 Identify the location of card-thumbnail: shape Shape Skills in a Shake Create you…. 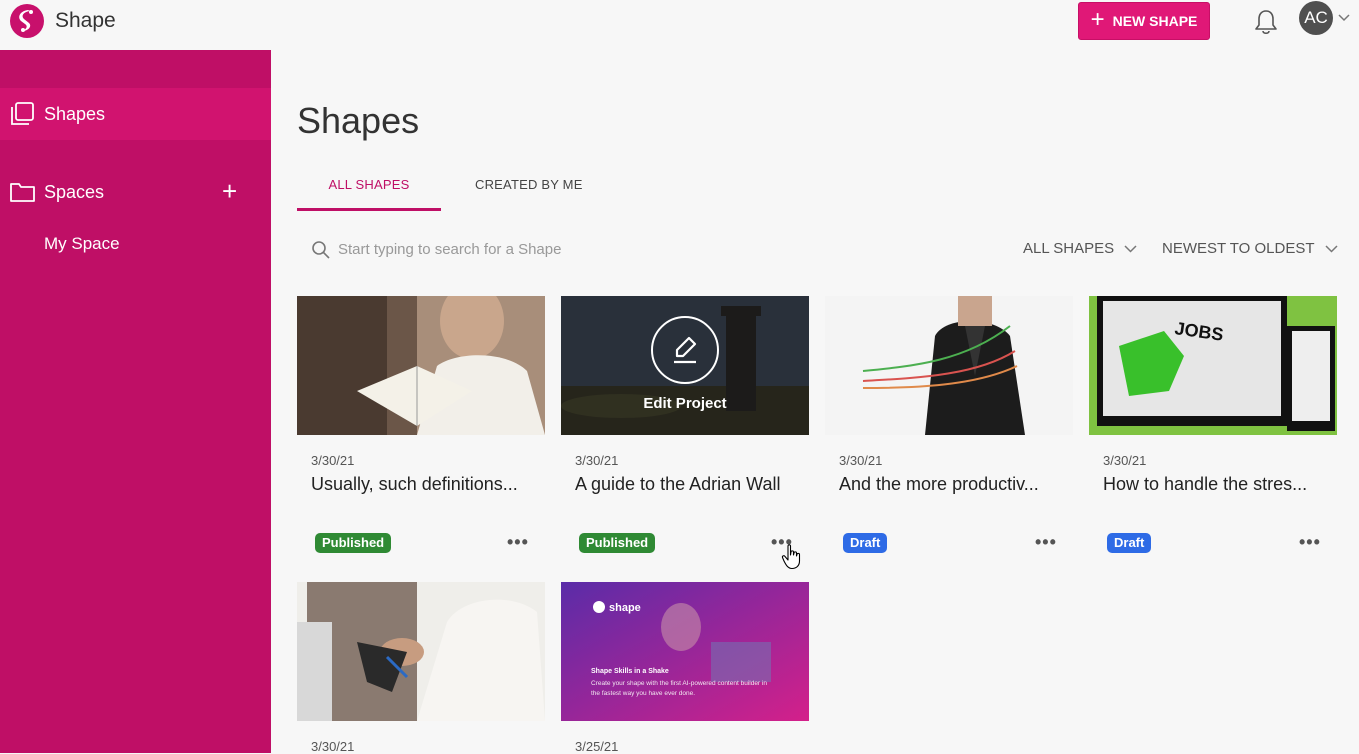
(685, 651).